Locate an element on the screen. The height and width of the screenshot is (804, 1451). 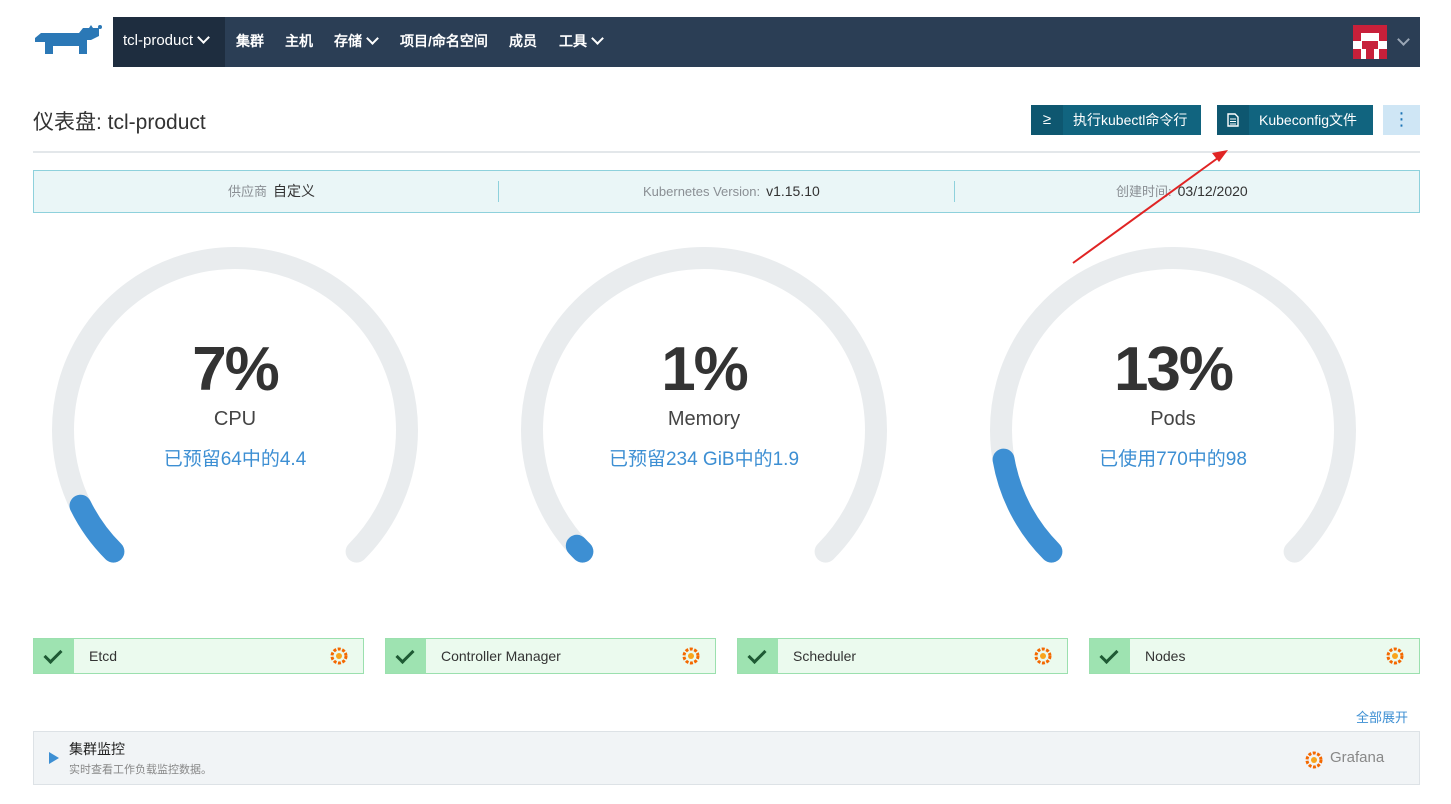
cluster-switcher: tcl-product is located at coordinates (169, 42).